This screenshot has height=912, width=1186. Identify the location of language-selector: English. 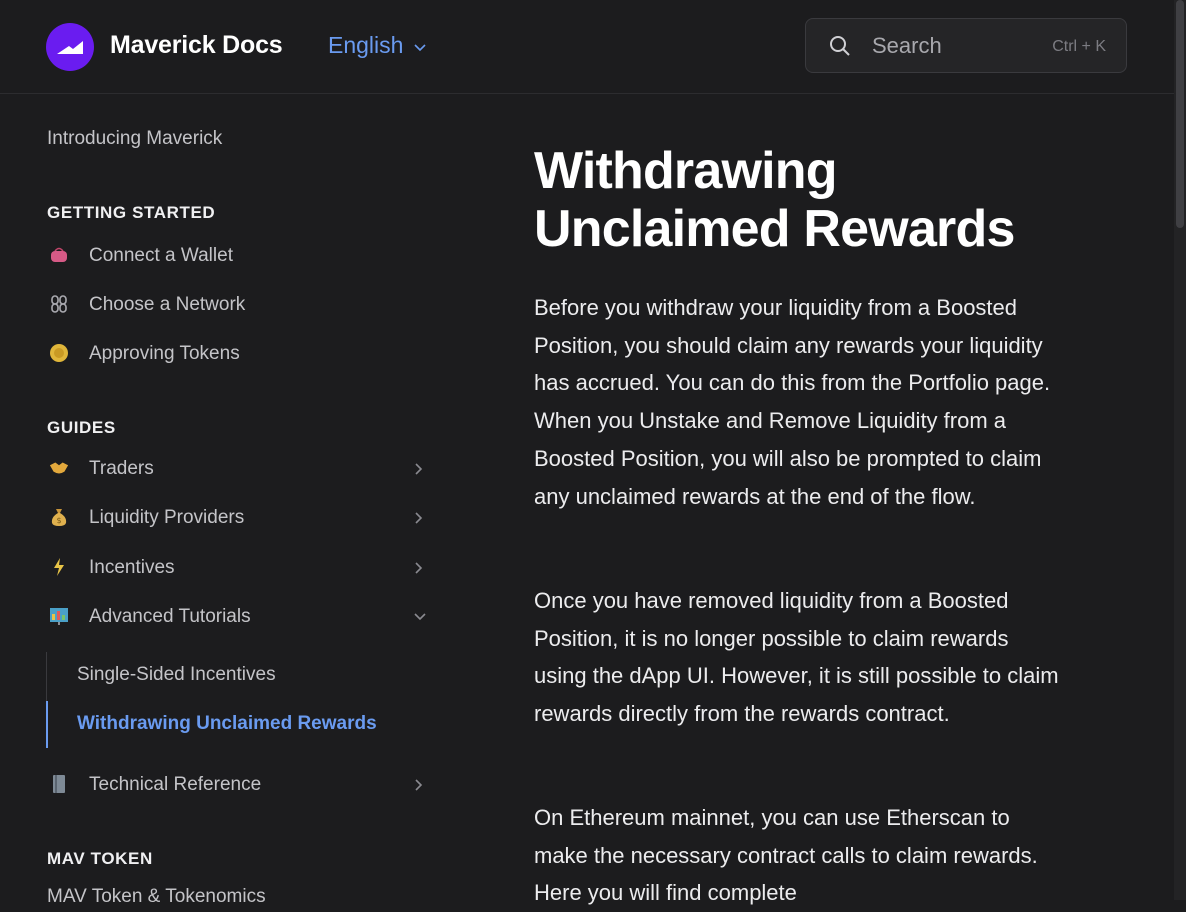
(377, 45).